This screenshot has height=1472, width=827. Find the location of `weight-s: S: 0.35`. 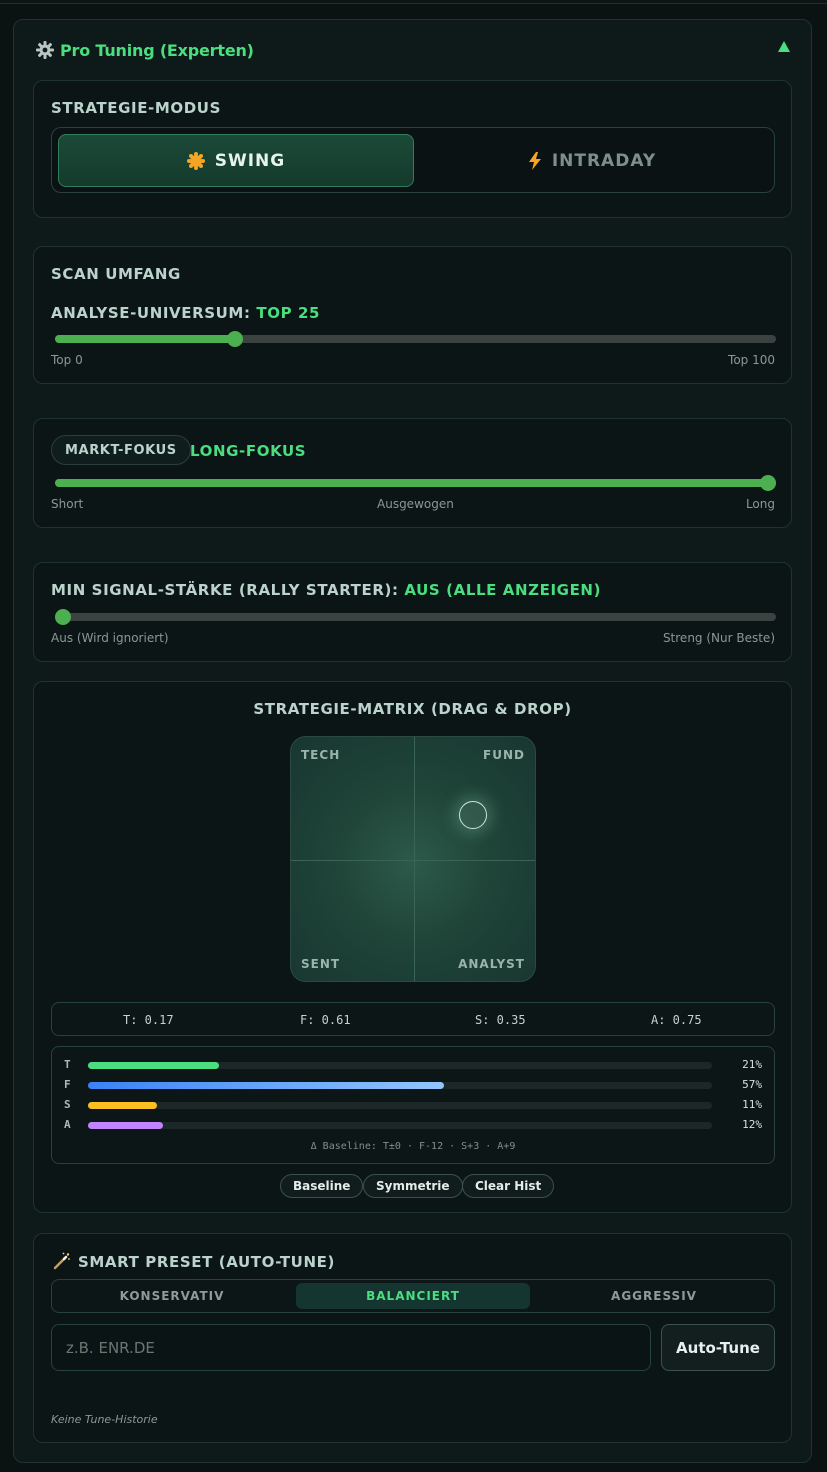

weight-s: S: 0.35 is located at coordinates (500, 1020).